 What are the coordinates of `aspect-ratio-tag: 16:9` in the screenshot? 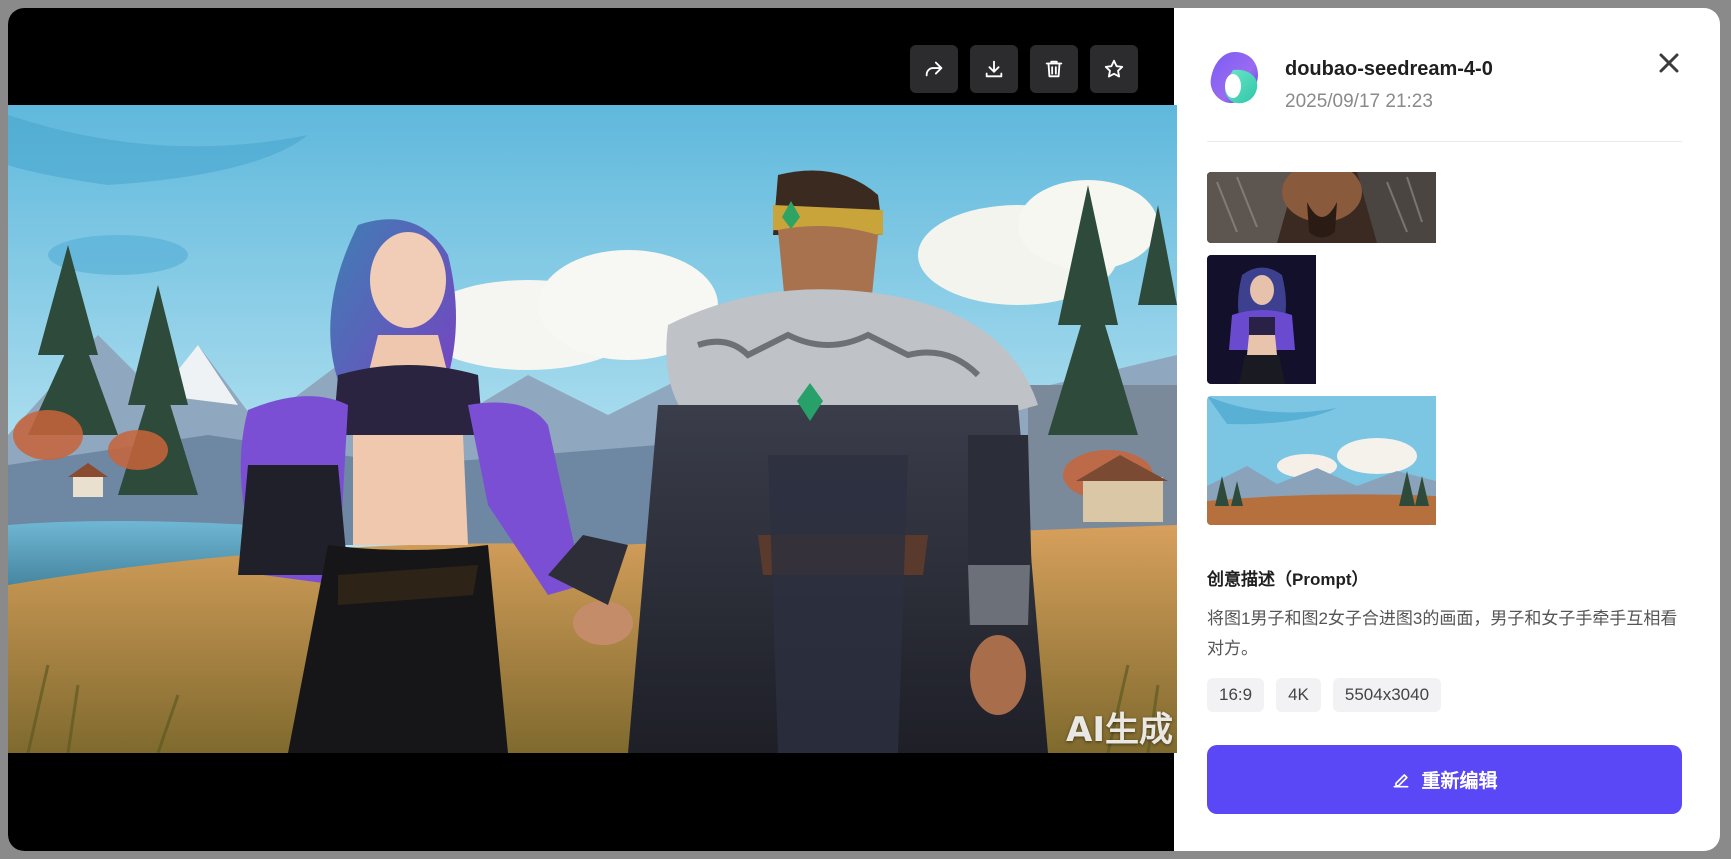 It's located at (1236, 695).